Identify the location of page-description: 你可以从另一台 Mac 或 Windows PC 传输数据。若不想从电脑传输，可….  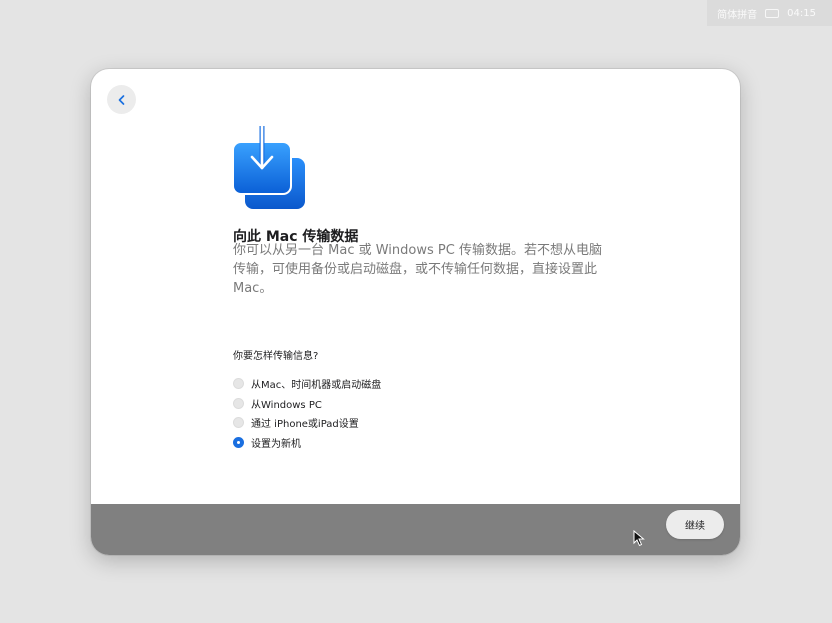
(417, 269).